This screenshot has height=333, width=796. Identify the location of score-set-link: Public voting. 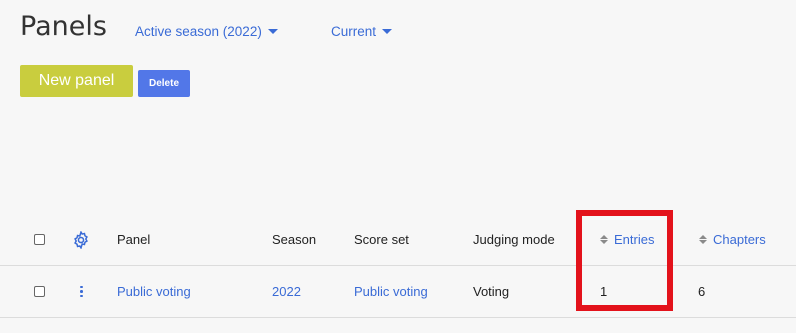
(391, 291).